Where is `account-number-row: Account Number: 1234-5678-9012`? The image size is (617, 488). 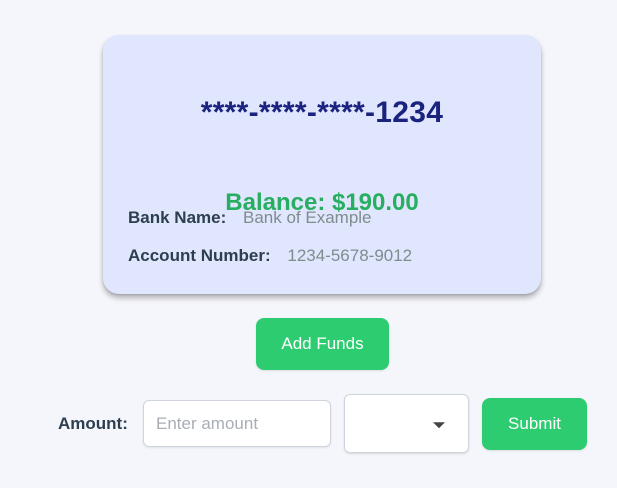 account-number-row: Account Number: 1234-5678-9012 is located at coordinates (270, 256).